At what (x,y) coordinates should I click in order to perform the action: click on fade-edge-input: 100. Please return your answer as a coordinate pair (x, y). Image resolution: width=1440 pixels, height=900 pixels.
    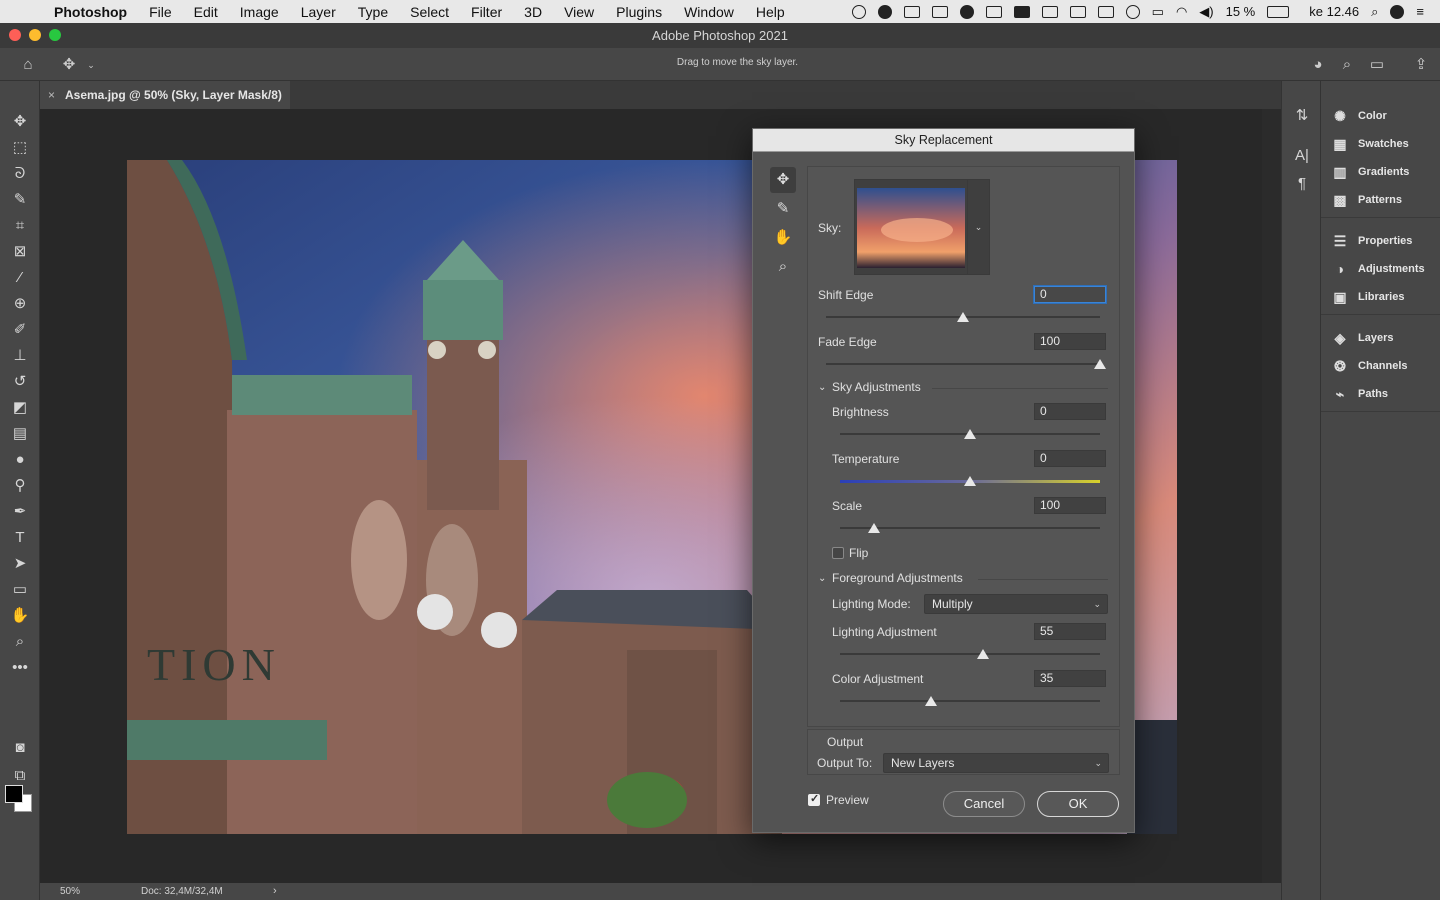
    Looking at the image, I should click on (1070, 341).